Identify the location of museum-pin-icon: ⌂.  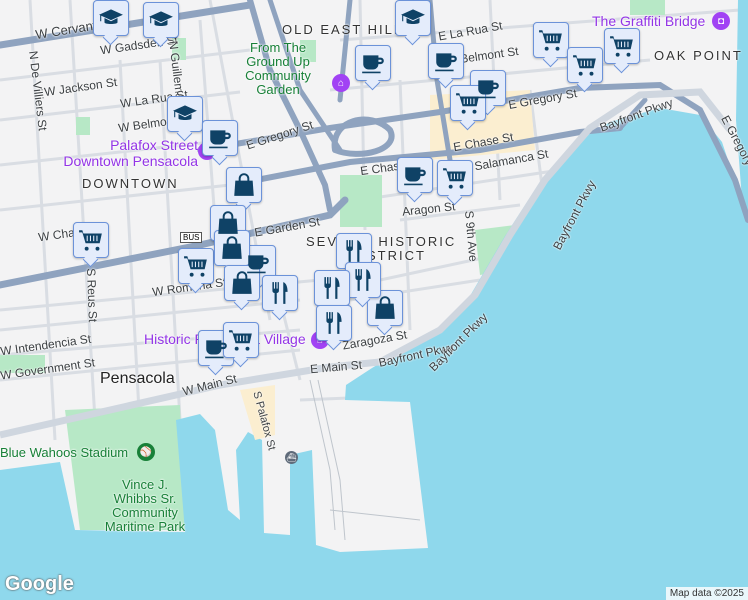
(341, 83).